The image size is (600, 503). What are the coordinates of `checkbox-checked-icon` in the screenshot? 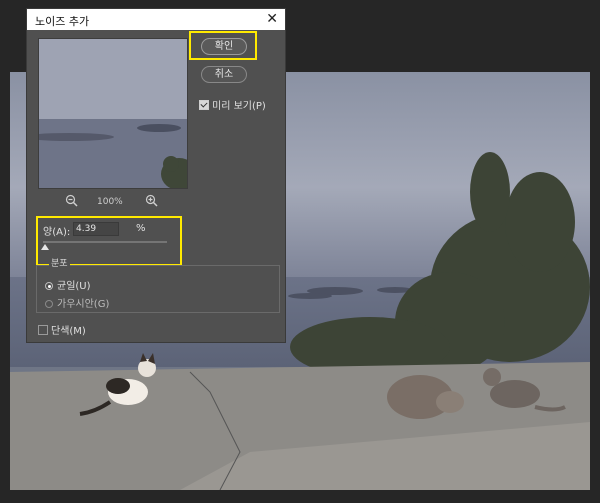 It's located at (204, 105).